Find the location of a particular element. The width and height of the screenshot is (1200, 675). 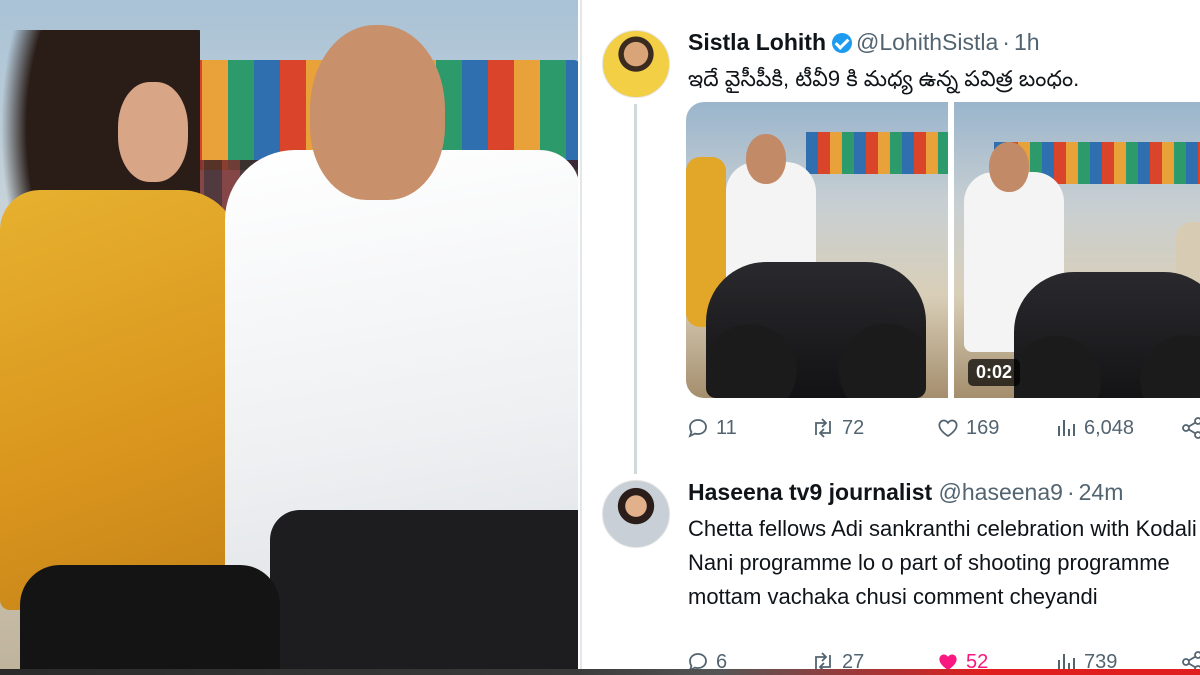

video-canopy is located at coordinates (877, 153).